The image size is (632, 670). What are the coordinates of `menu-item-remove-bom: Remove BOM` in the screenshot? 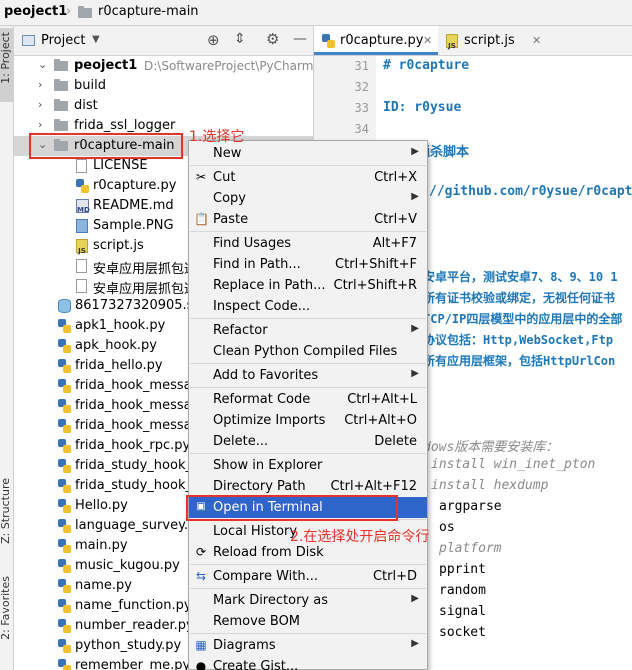 It's located at (308, 621).